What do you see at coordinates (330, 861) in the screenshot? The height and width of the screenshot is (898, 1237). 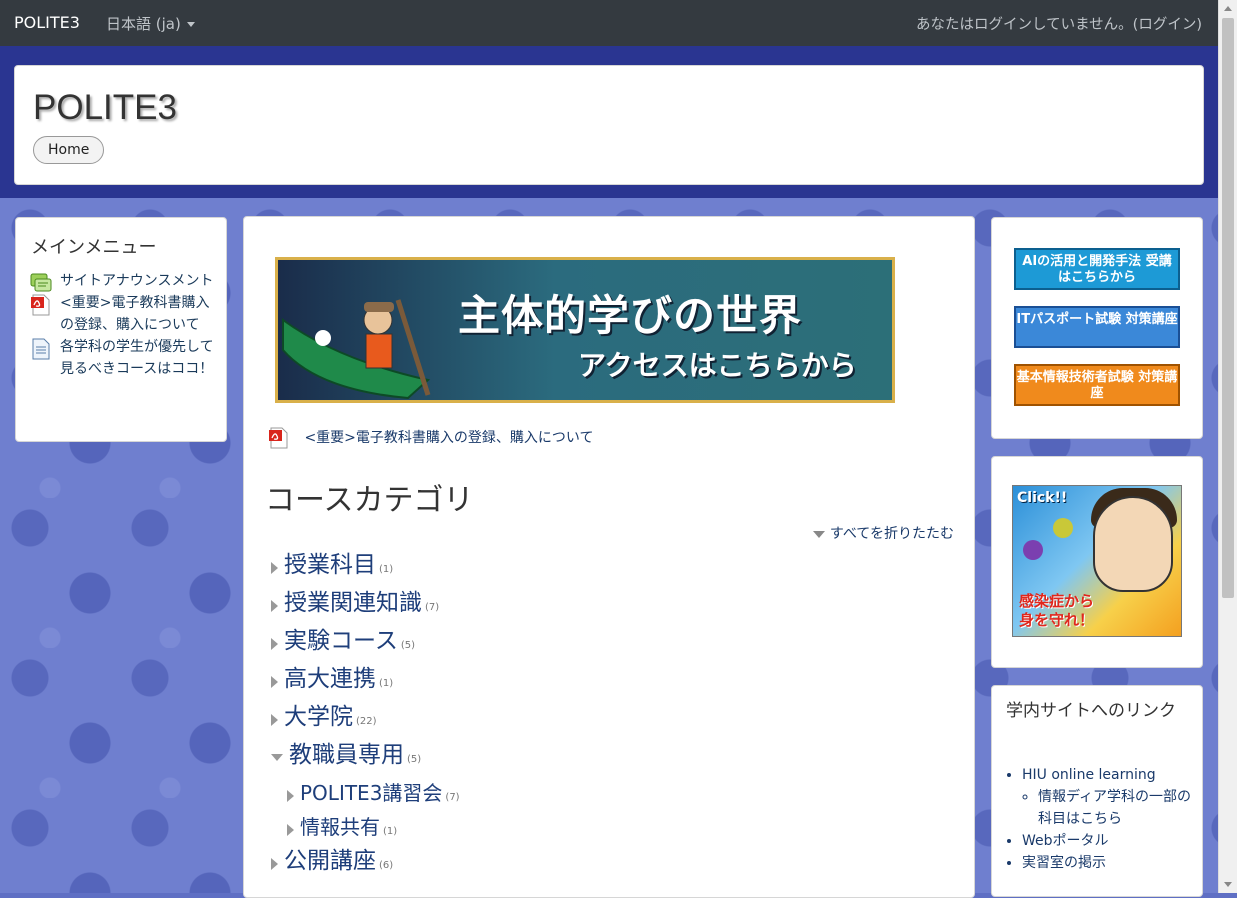 I see `category-name: 公開講座` at bounding box center [330, 861].